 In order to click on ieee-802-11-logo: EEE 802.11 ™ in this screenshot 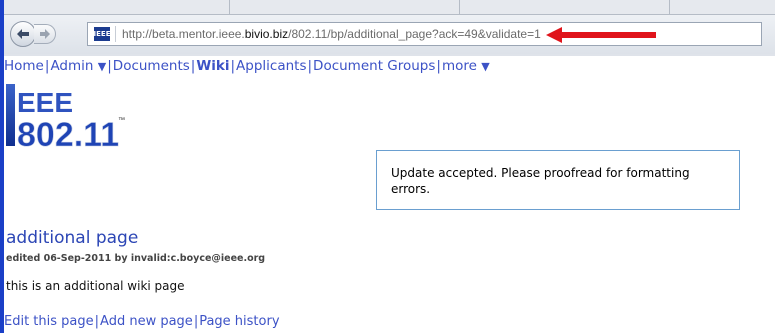, I will do `click(65, 118)`.